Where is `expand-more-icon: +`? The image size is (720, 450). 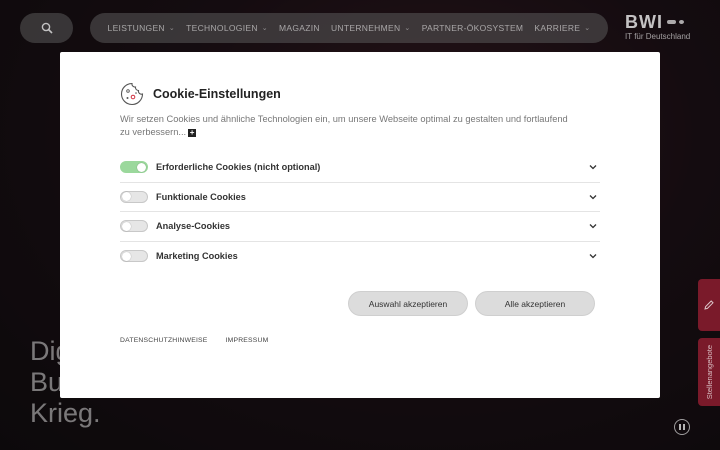 expand-more-icon: + is located at coordinates (192, 132).